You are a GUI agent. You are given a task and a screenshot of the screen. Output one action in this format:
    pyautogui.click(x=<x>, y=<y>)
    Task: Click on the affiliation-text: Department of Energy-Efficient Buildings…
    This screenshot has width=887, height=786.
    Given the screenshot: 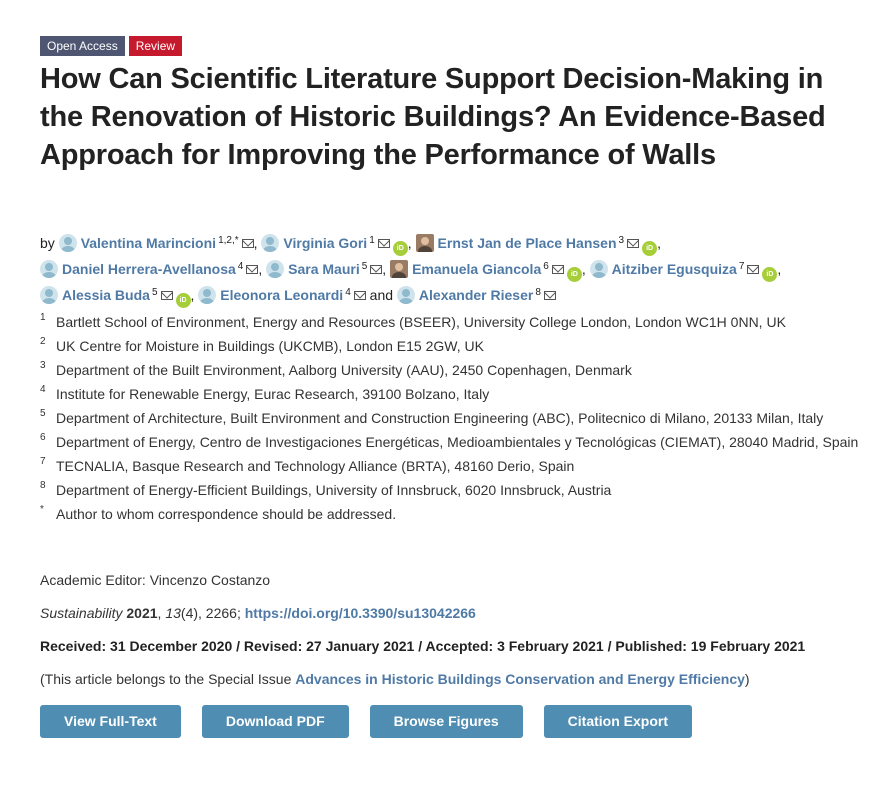 What is the action you would take?
    pyautogui.click(x=334, y=490)
    